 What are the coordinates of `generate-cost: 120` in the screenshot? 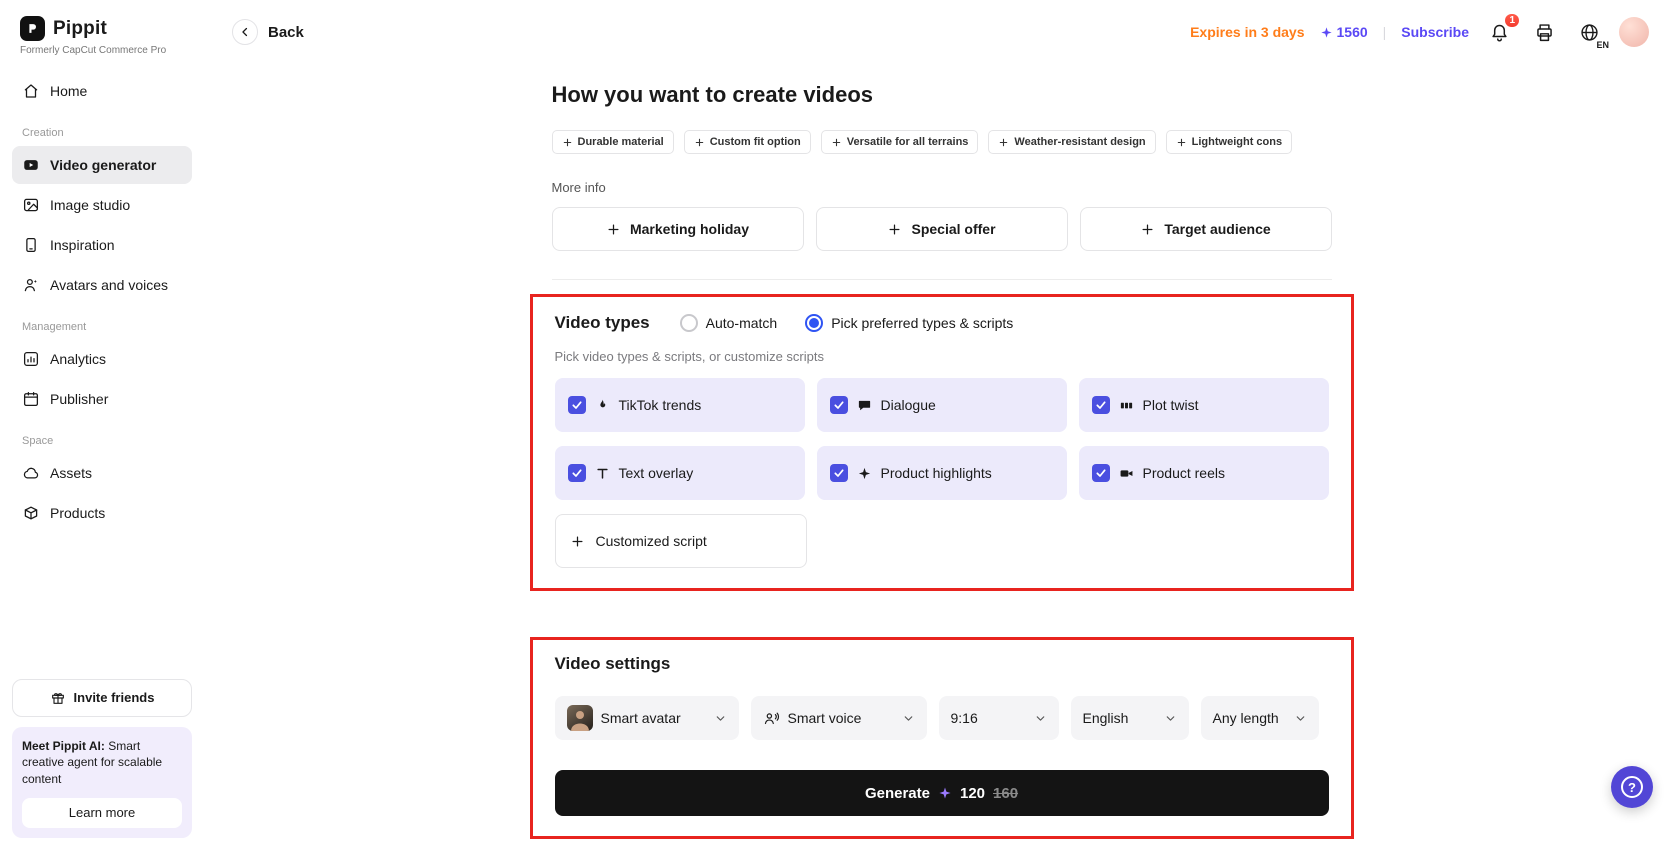 It's located at (972, 793).